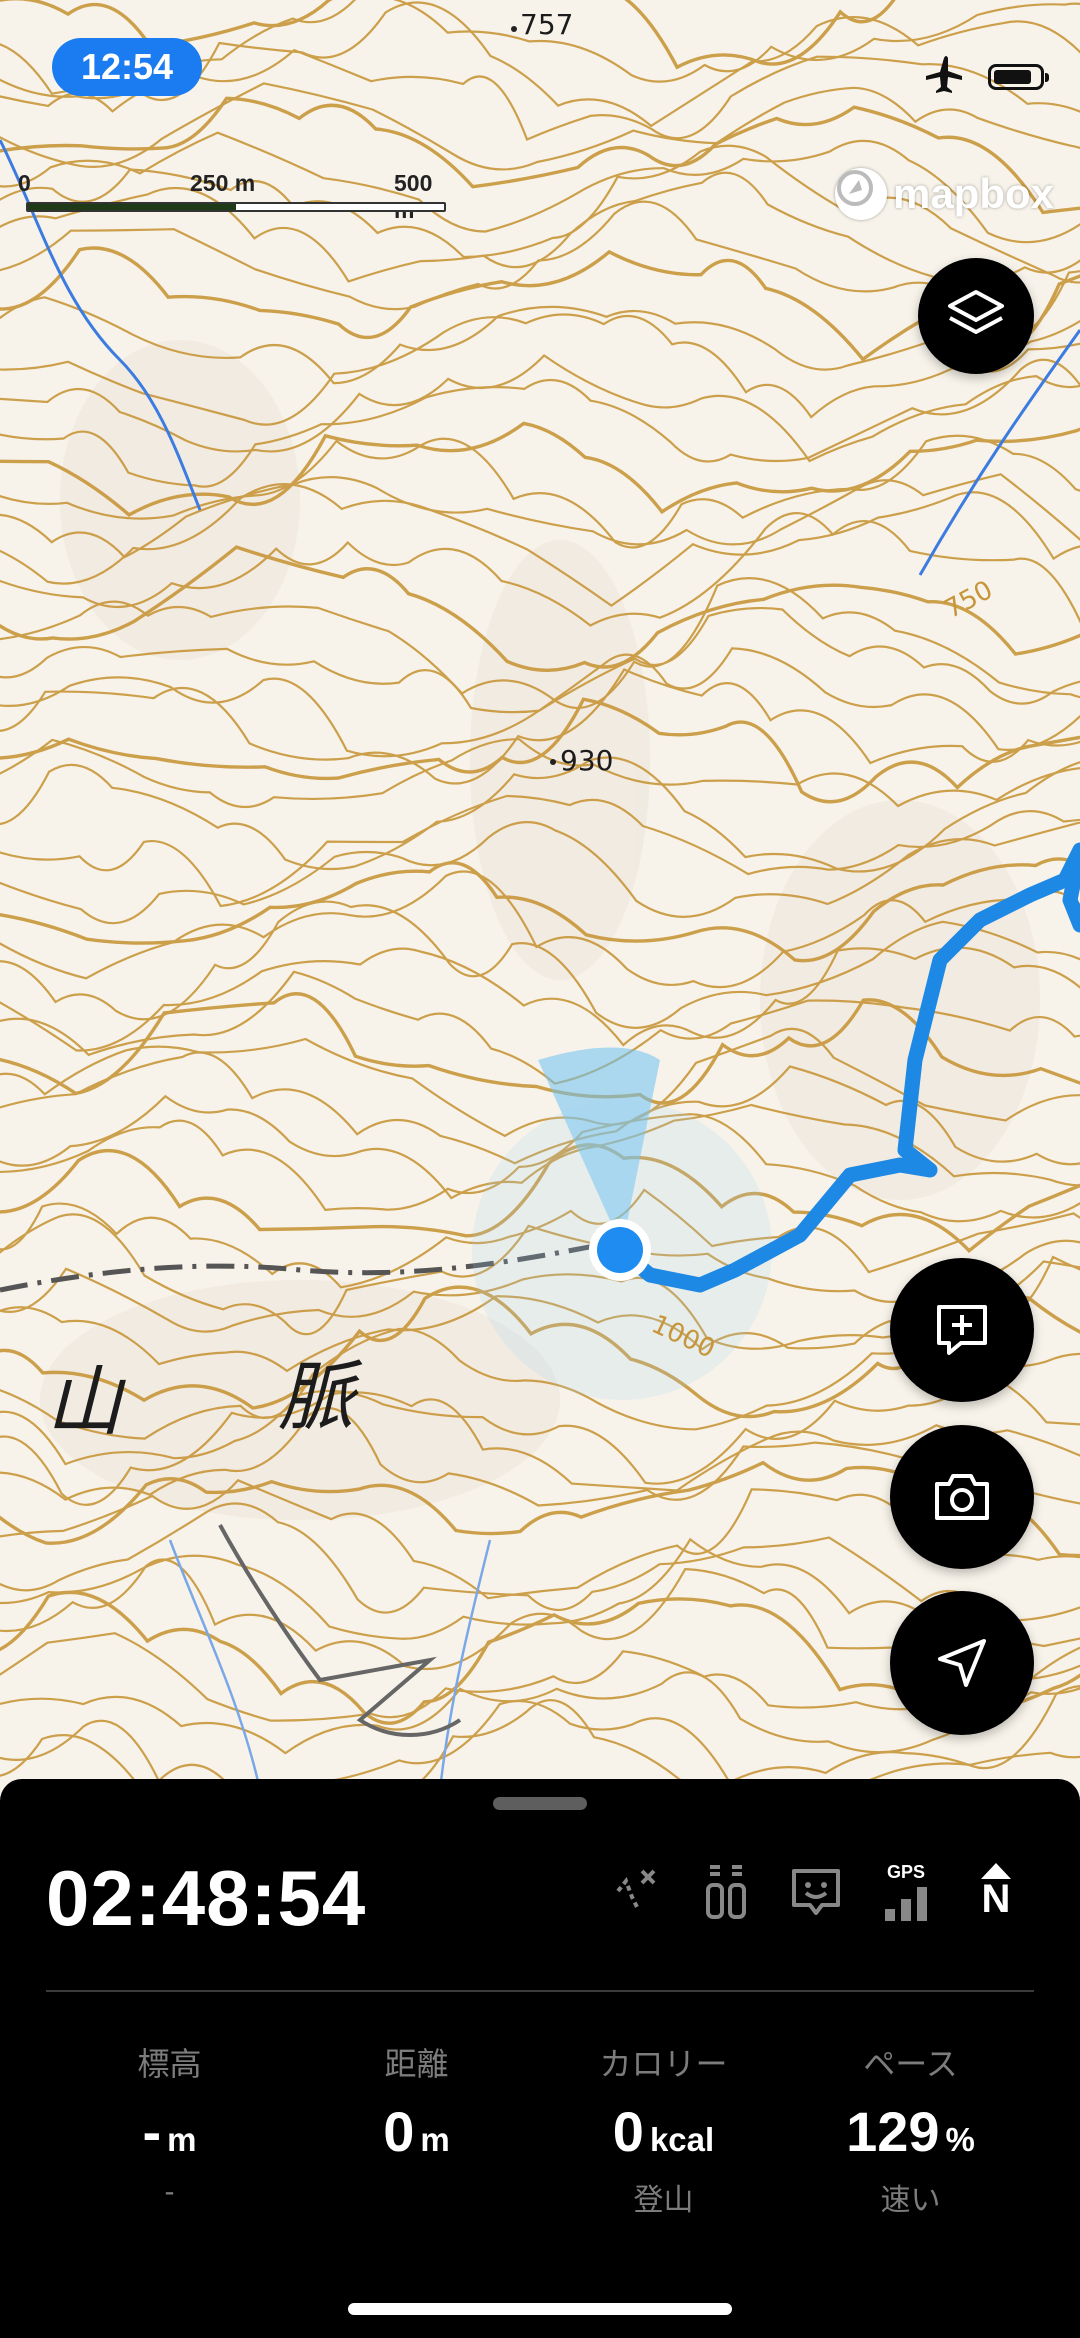 The width and height of the screenshot is (1080, 2338). What do you see at coordinates (893, 2131) in the screenshot?
I see `stat-value: 129` at bounding box center [893, 2131].